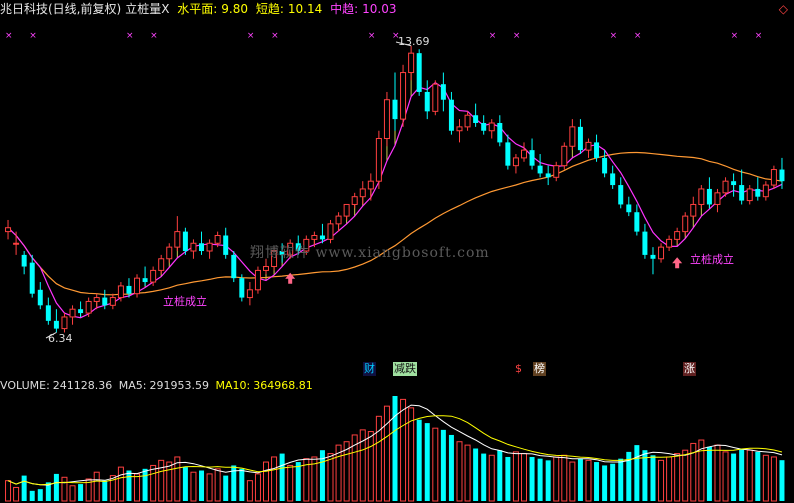 This screenshot has height=503, width=794. Describe the element at coordinates (147, 9) in the screenshot. I see `indicator-name: 立桩量X` at that location.